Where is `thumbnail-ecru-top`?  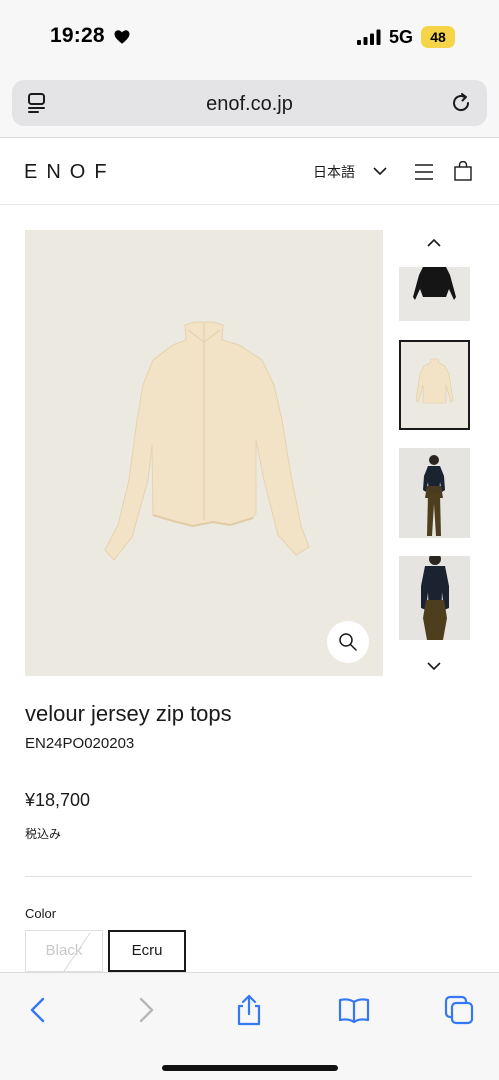
thumbnail-ecru-top is located at coordinates (434, 385).